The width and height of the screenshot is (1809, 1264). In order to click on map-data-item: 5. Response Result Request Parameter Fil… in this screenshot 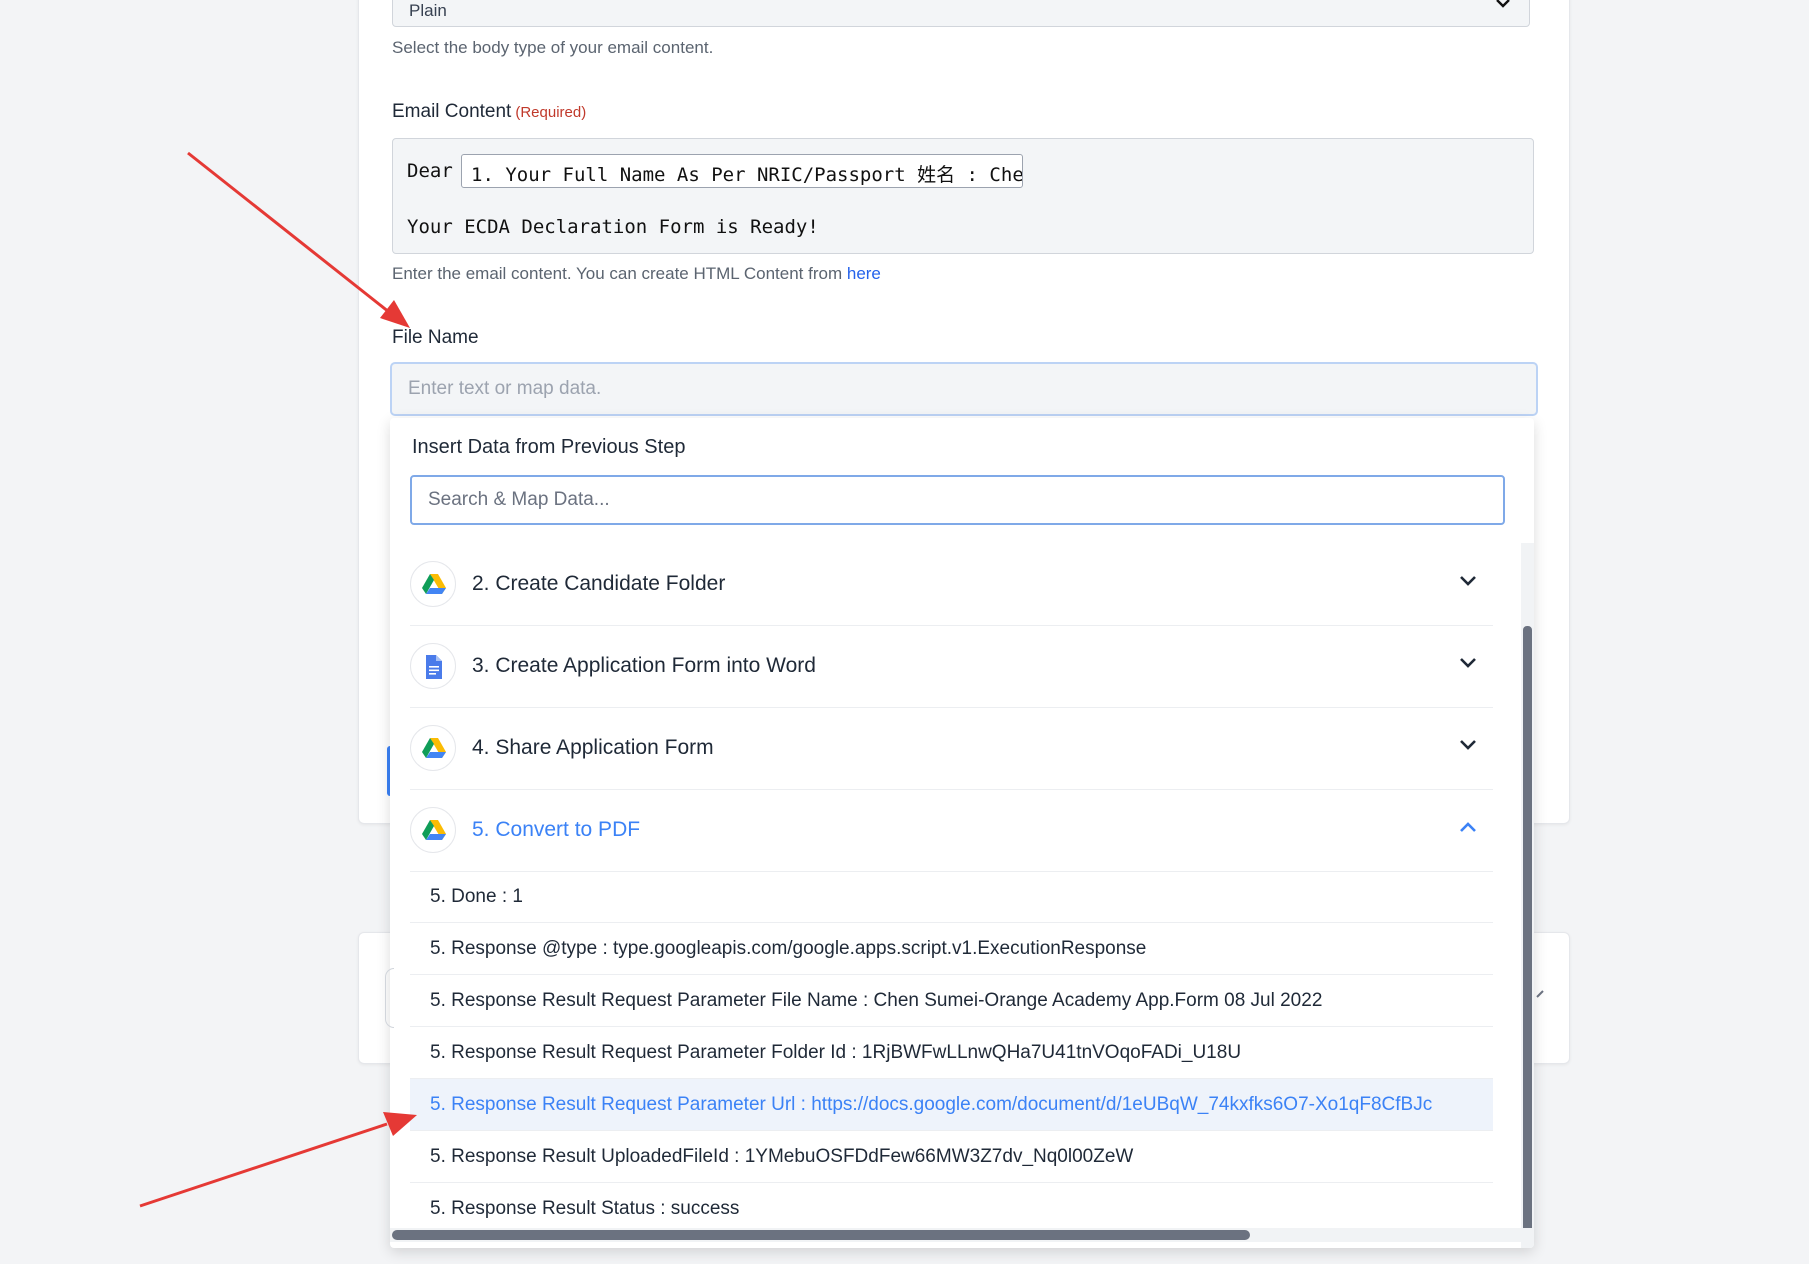, I will do `click(951, 1001)`.